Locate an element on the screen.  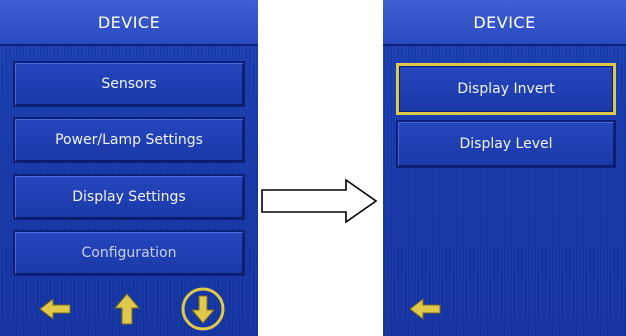
display-settings-button: Display Settings is located at coordinates (129, 197).